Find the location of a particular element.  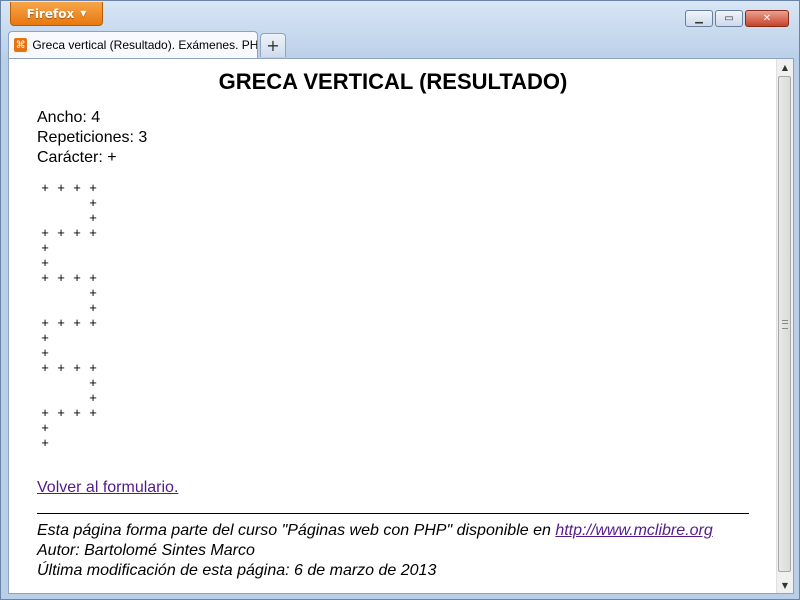

minimize-button: ▁ is located at coordinates (699, 18).